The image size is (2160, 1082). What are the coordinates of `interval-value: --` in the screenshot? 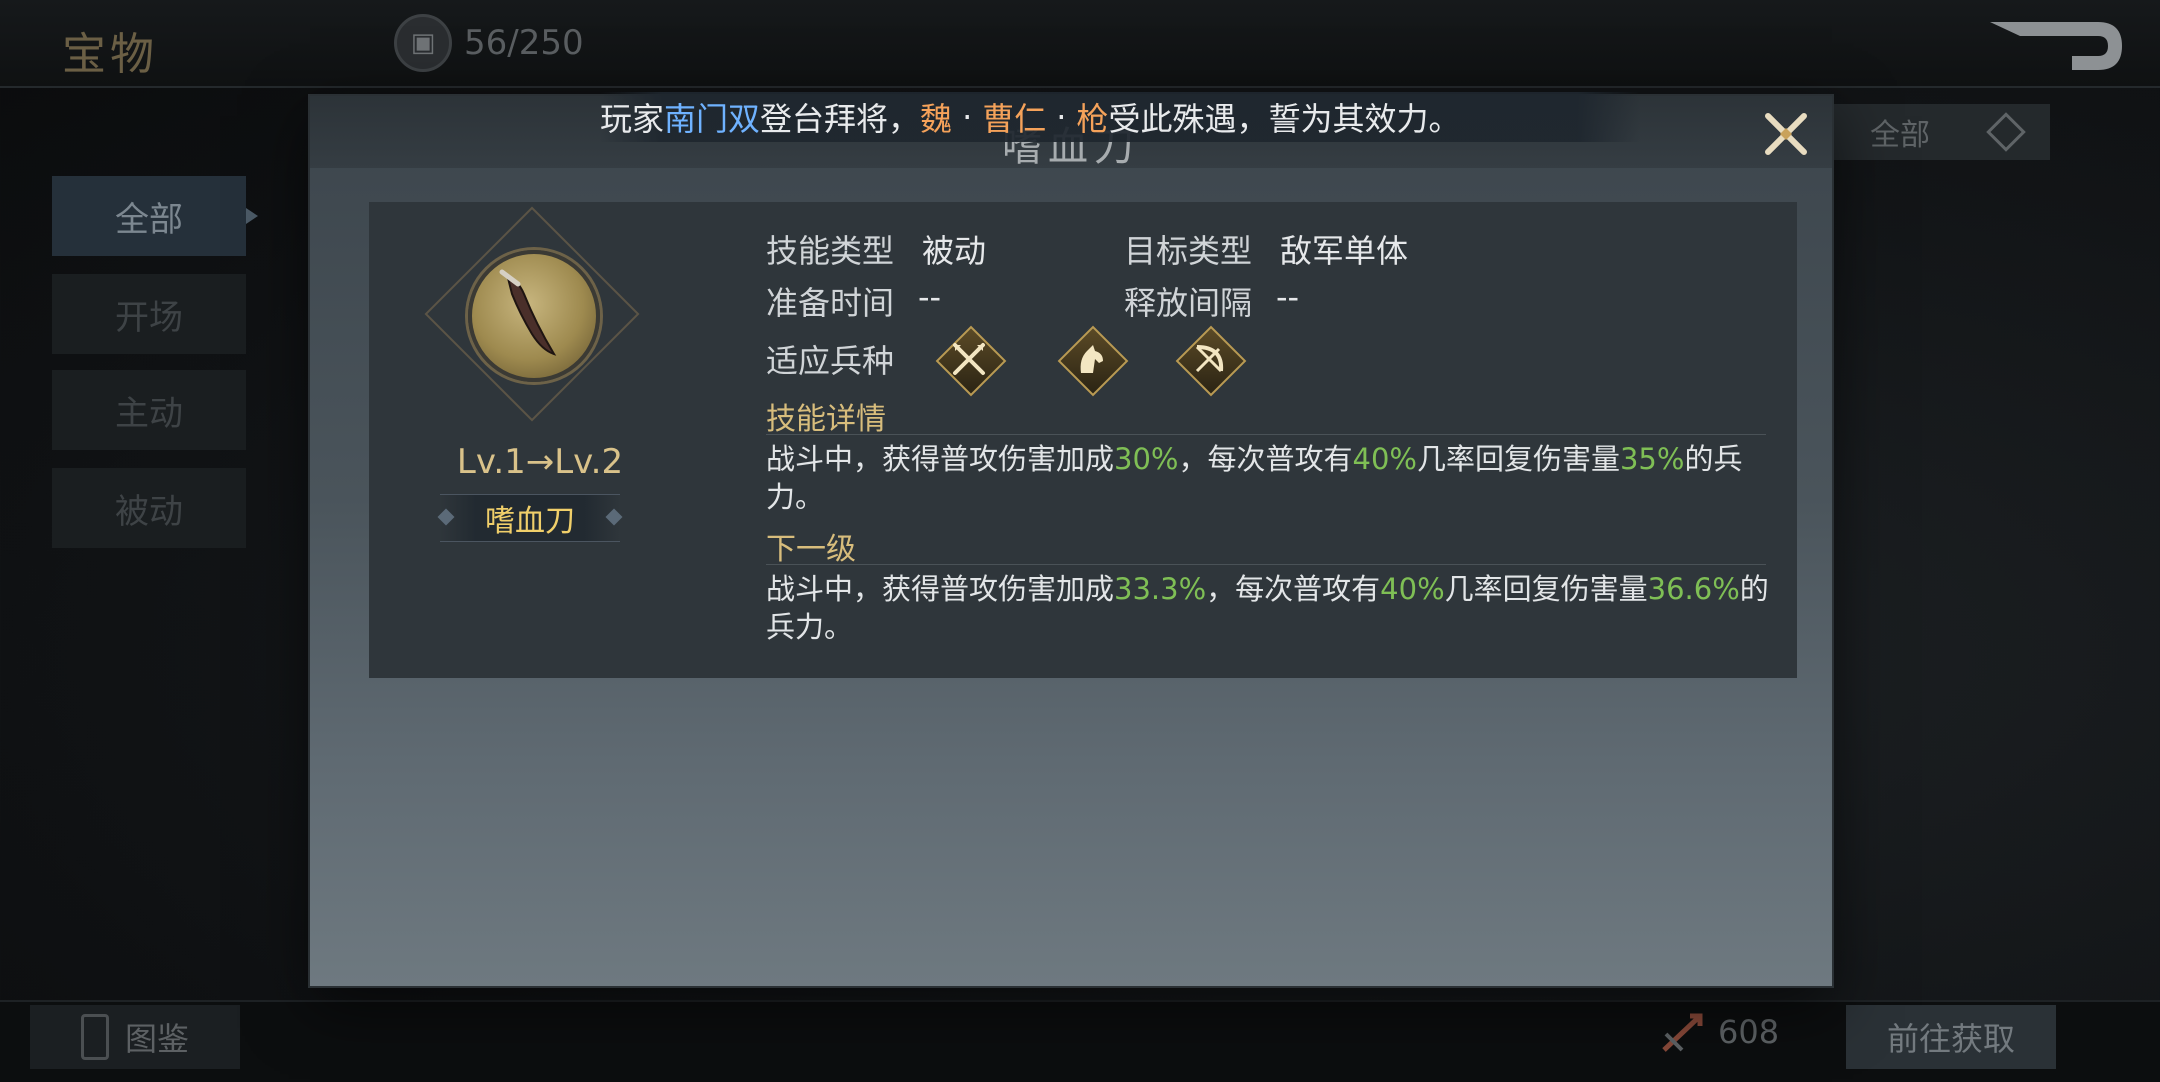 It's located at (1288, 297).